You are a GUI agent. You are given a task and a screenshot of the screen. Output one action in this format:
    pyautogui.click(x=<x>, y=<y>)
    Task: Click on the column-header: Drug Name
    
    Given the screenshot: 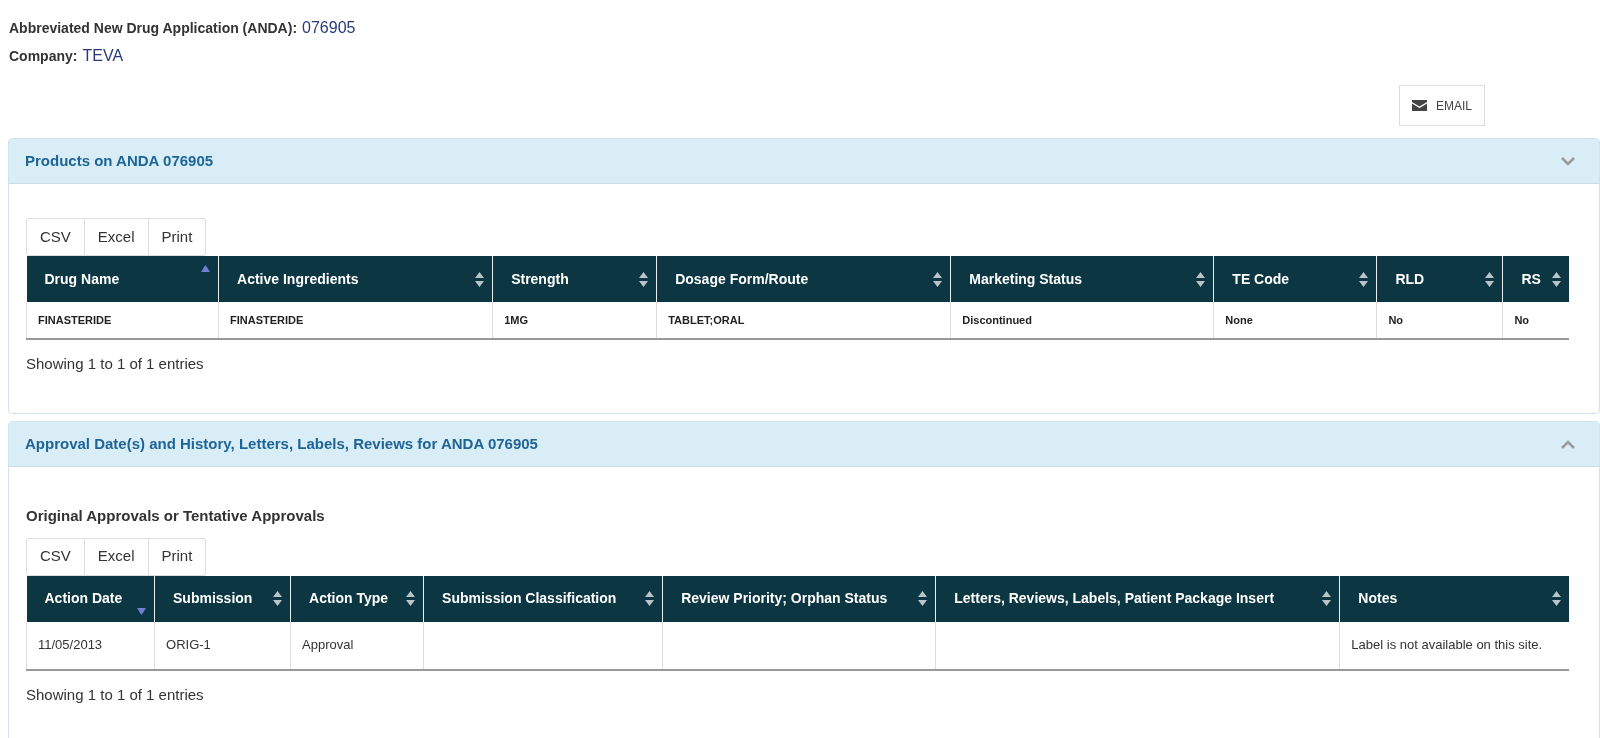 What is the action you would take?
    pyautogui.click(x=122, y=279)
    